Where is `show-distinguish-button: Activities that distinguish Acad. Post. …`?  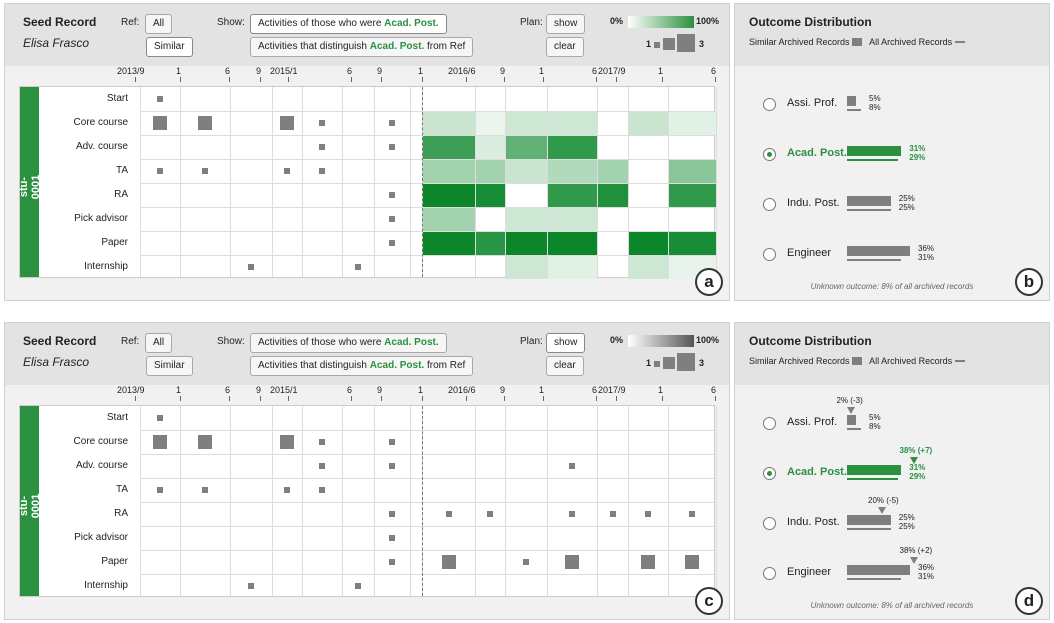 show-distinguish-button: Activities that distinguish Acad. Post. … is located at coordinates (362, 47).